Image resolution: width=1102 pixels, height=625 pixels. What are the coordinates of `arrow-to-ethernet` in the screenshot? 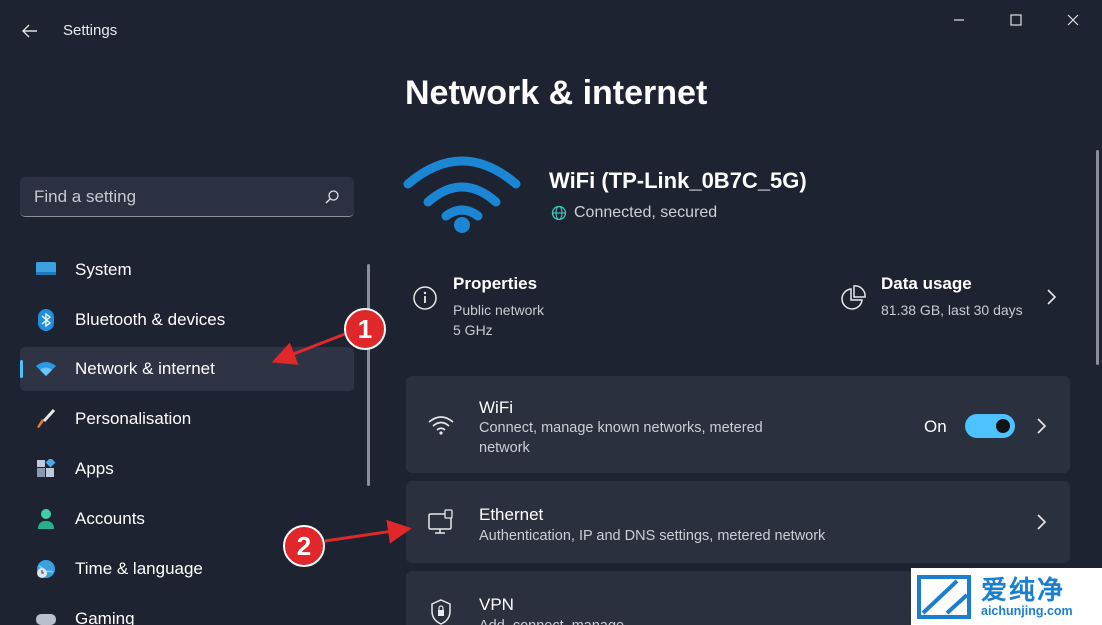 It's located at (368, 531).